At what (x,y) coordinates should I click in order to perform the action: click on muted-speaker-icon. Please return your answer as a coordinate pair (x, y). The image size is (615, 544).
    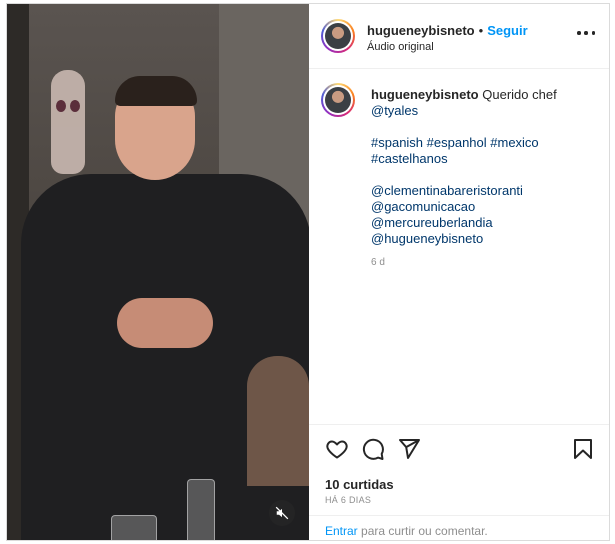
    Looking at the image, I should click on (282, 513).